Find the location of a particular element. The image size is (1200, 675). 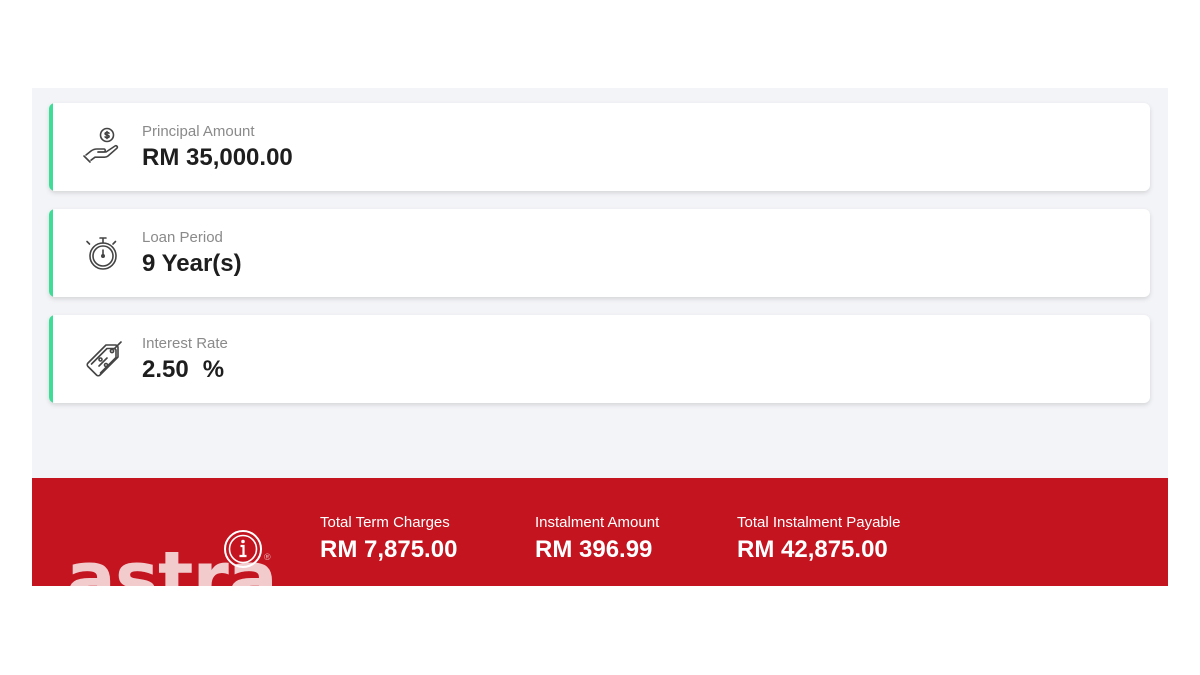

hand-dollar-icon is located at coordinates (101, 145).